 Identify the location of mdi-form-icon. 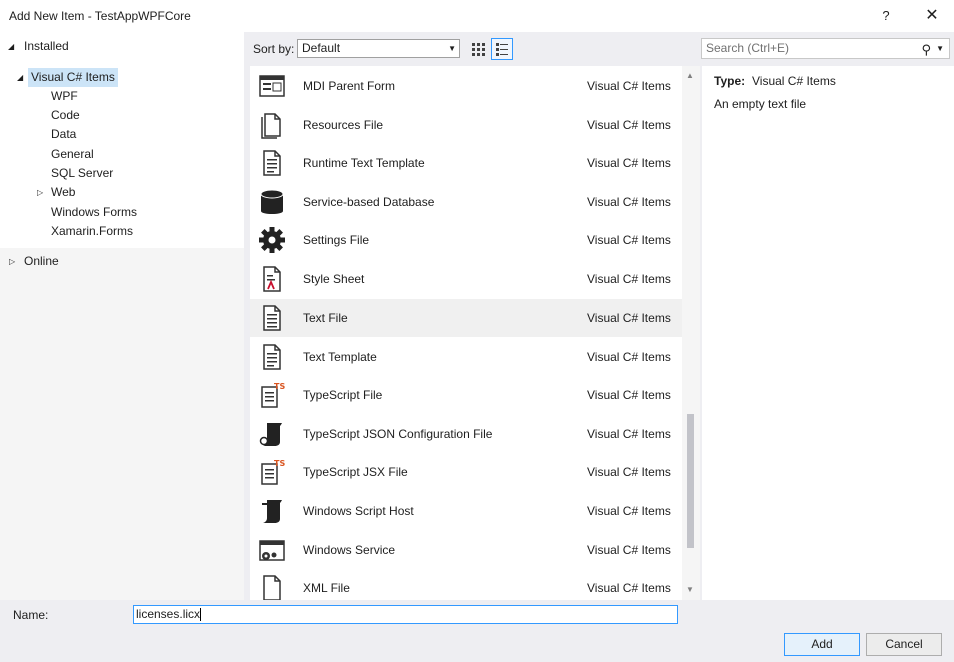
(272, 86).